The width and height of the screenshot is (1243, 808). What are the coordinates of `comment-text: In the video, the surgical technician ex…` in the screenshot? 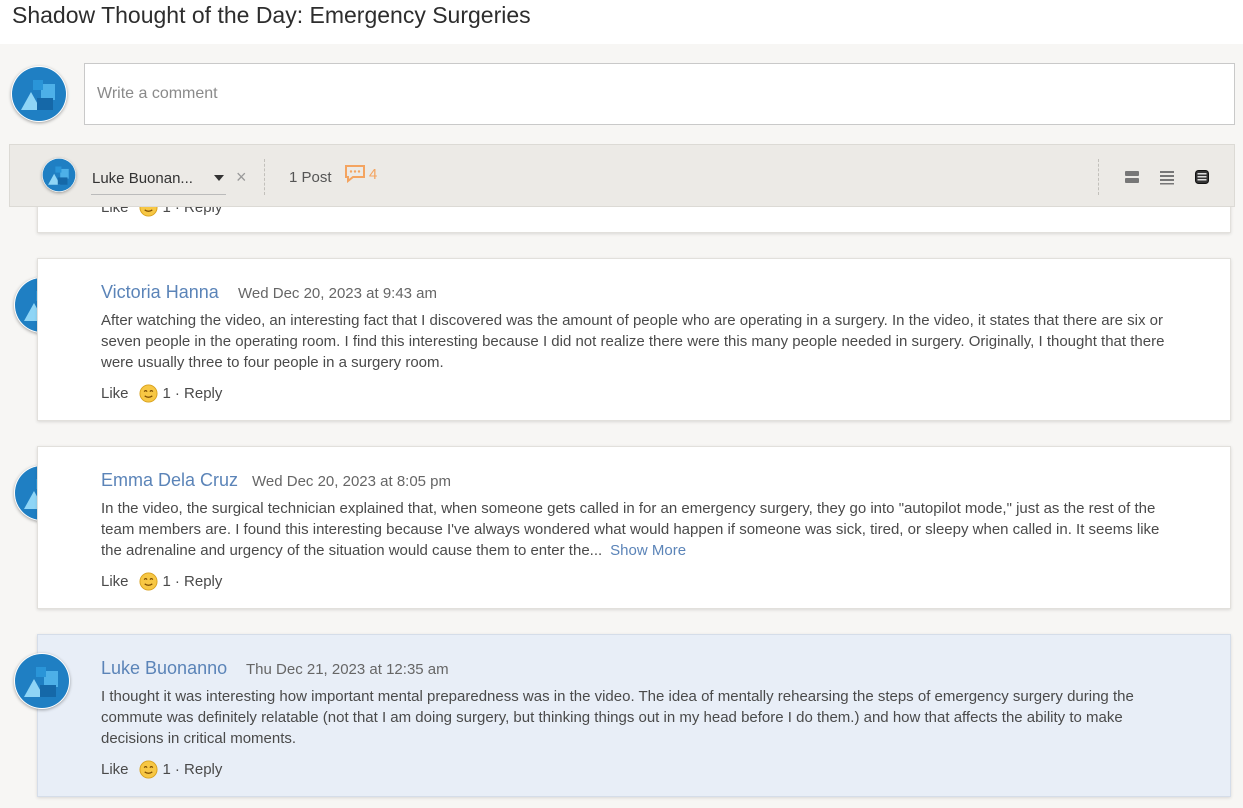 It's located at (641, 529).